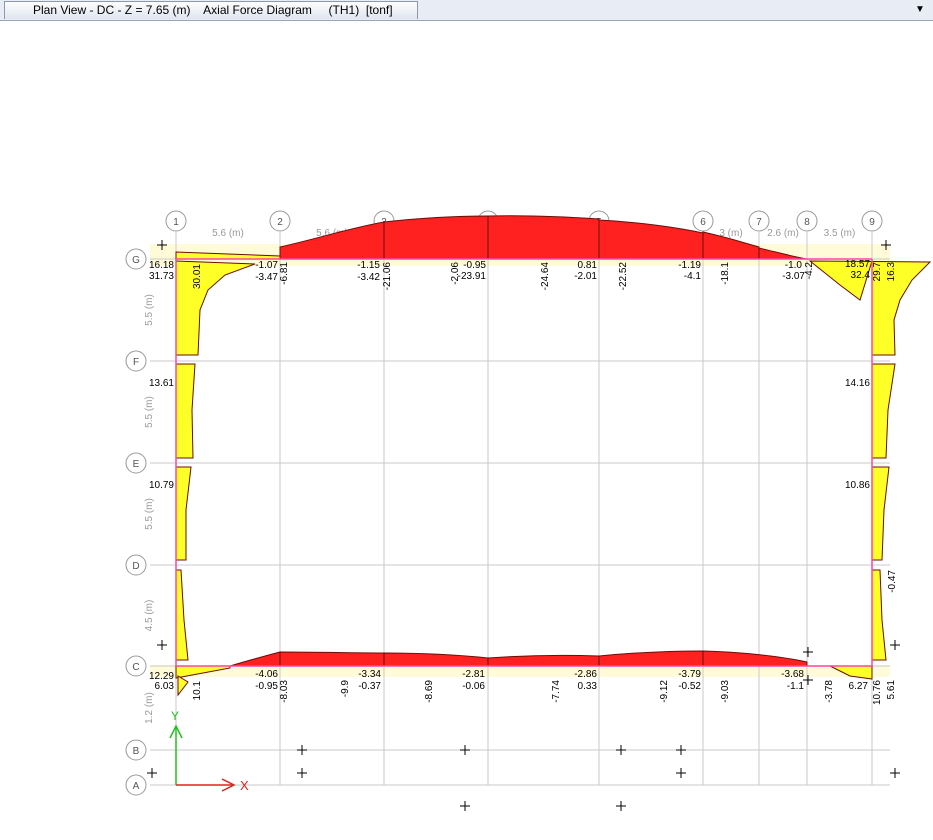 Image resolution: width=933 pixels, height=840 pixels. Describe the element at coordinates (161, 383) in the screenshot. I see `force-value-label: 13.61` at that location.